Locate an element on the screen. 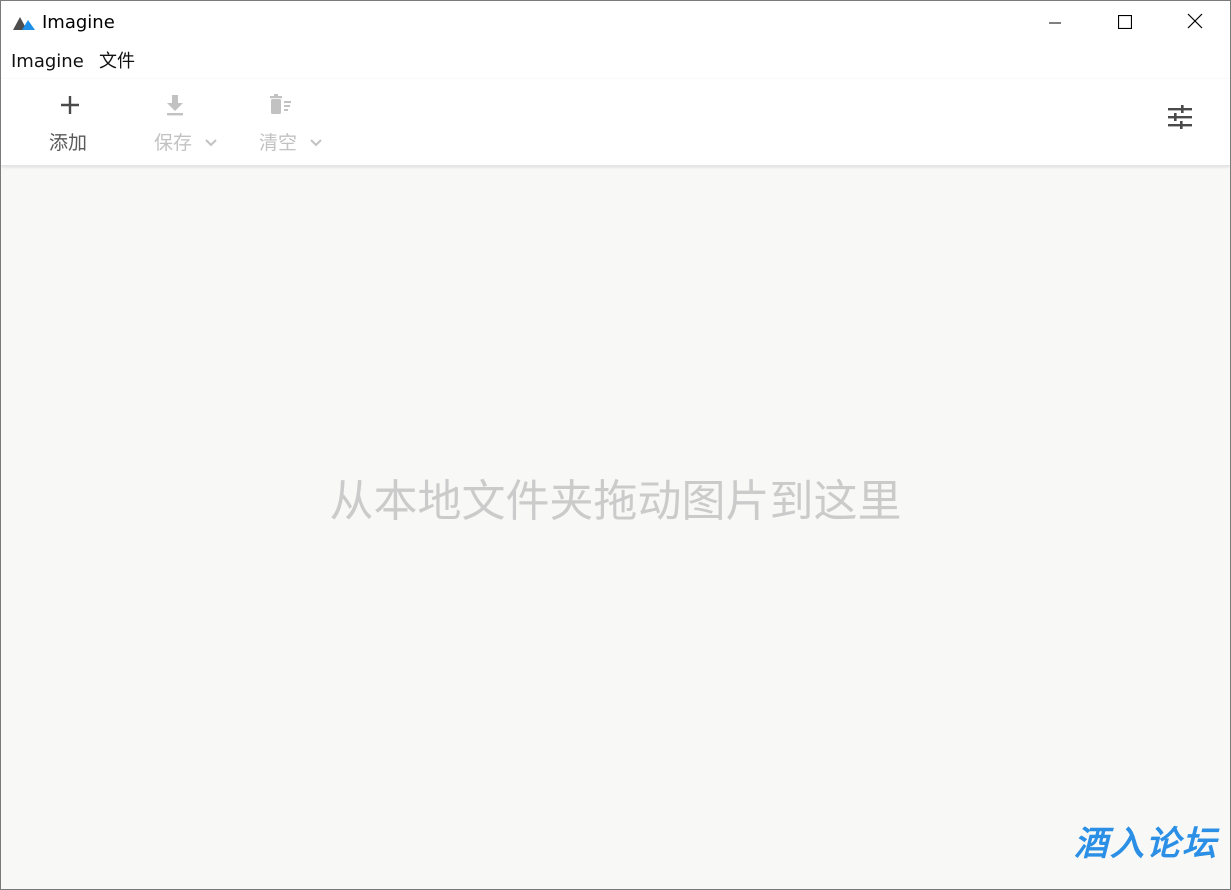  add-button: 添加 is located at coordinates (71, 122).